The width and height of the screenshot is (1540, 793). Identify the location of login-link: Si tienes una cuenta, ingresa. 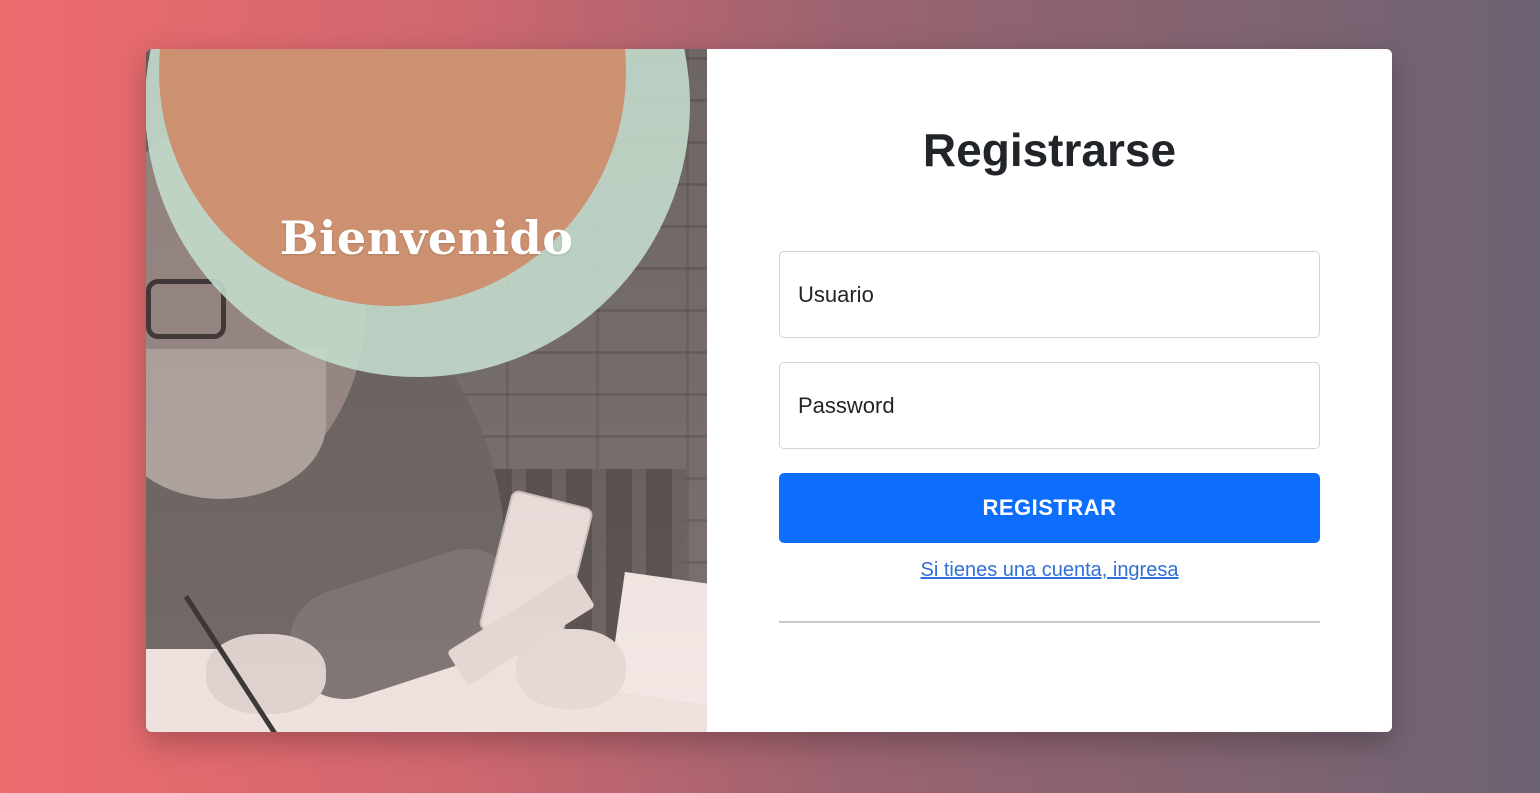
(1049, 570).